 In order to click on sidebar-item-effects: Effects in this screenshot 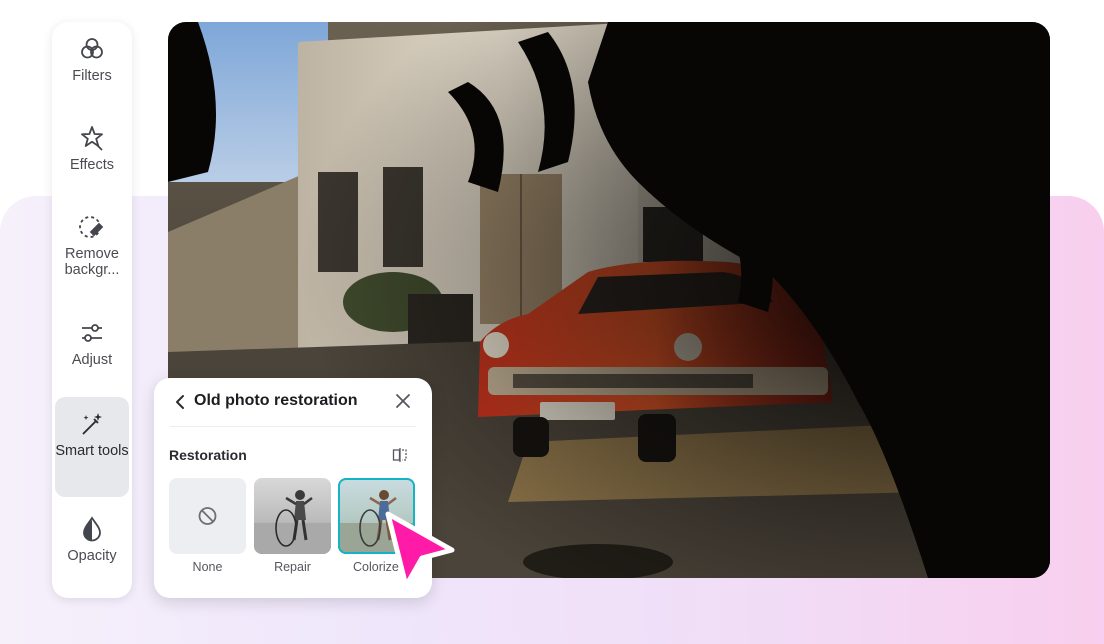, I will do `click(92, 148)`.